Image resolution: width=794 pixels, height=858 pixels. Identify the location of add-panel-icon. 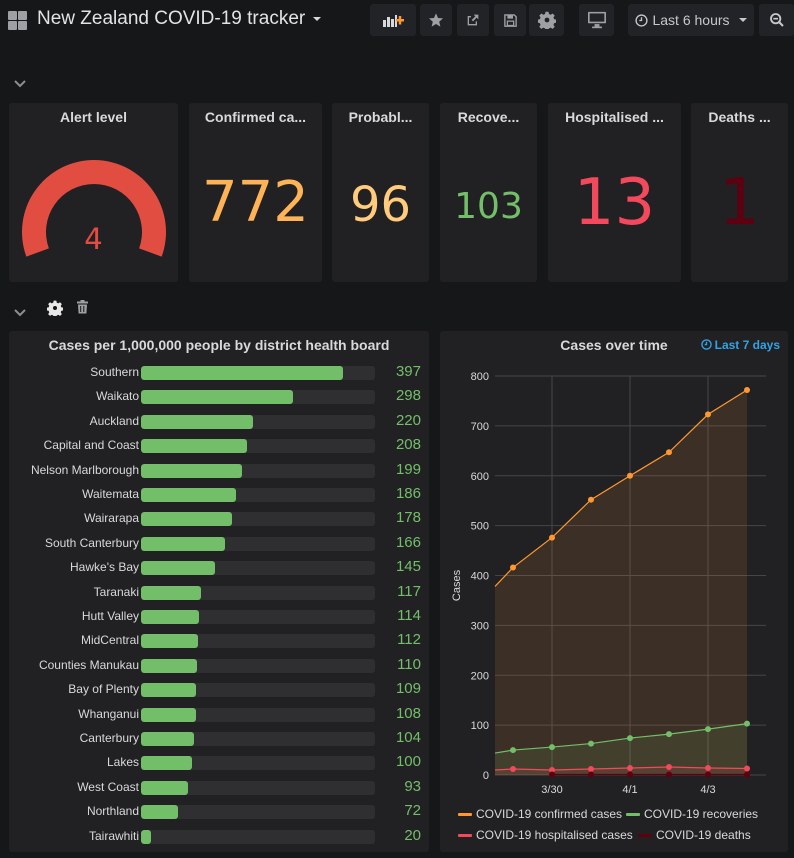
(393, 21).